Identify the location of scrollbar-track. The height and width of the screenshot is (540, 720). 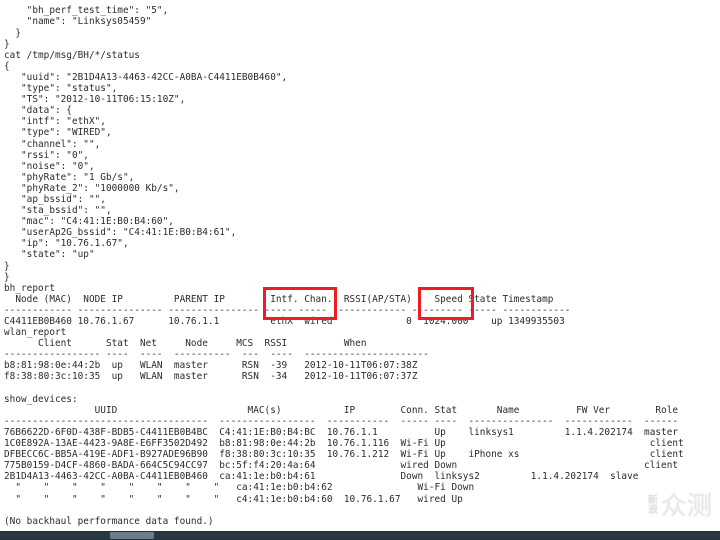
(360, 535).